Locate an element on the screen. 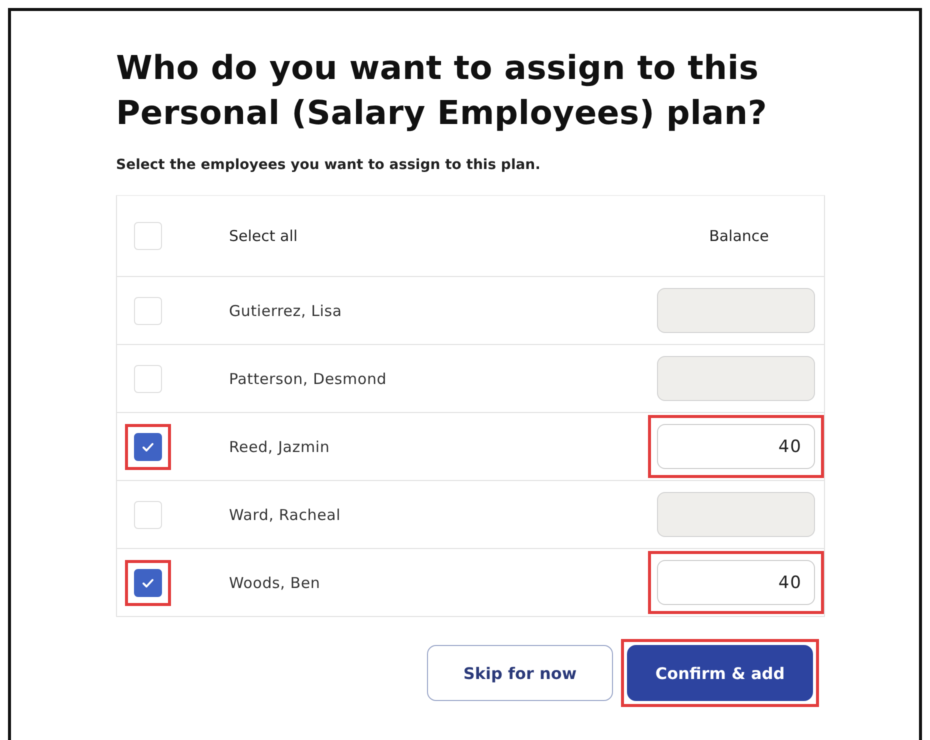 The image size is (930, 740). confirm-button: Confirm & add is located at coordinates (720, 673).